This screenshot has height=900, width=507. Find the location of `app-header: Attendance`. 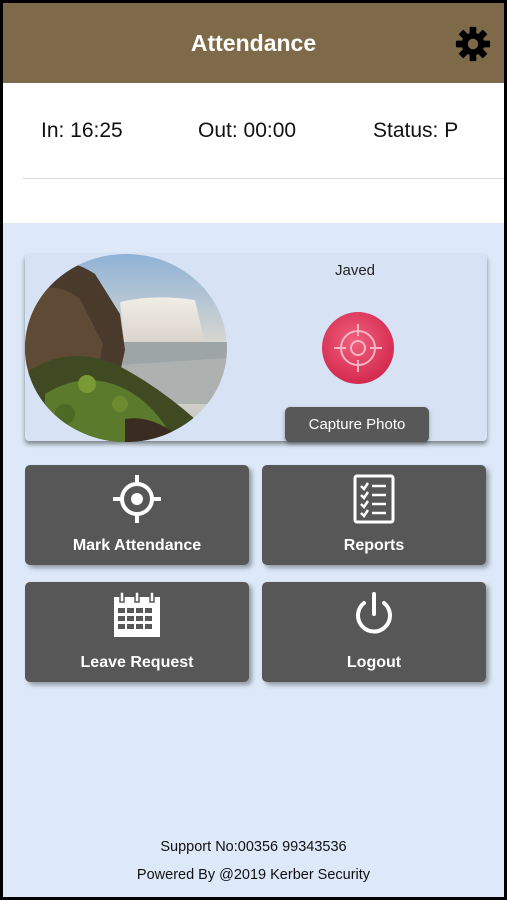

app-header: Attendance is located at coordinates (253, 43).